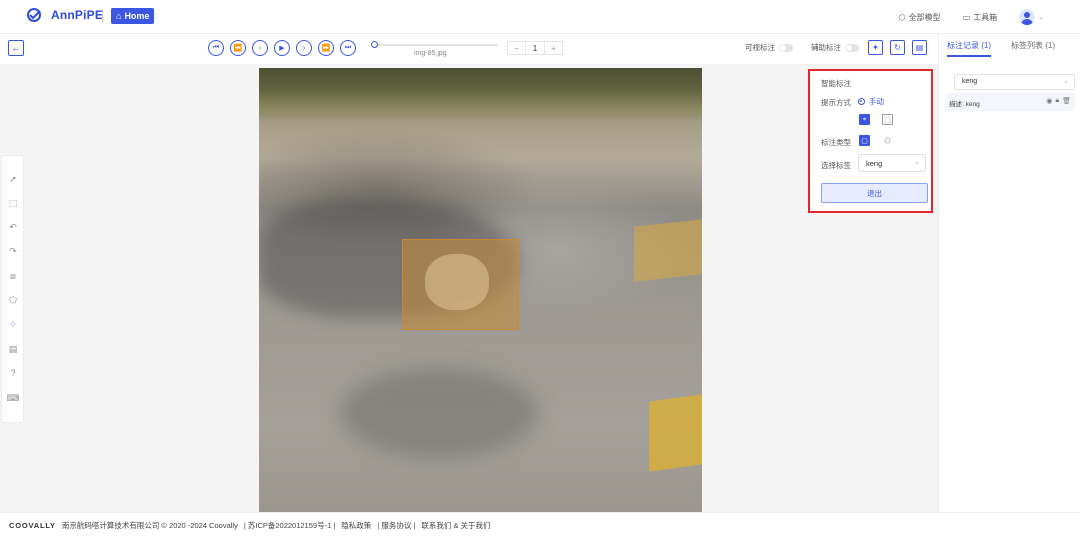 This screenshot has height=538, width=1080. Describe the element at coordinates (836, 102) in the screenshot. I see `prompt-mode-label: 提示方式` at that location.